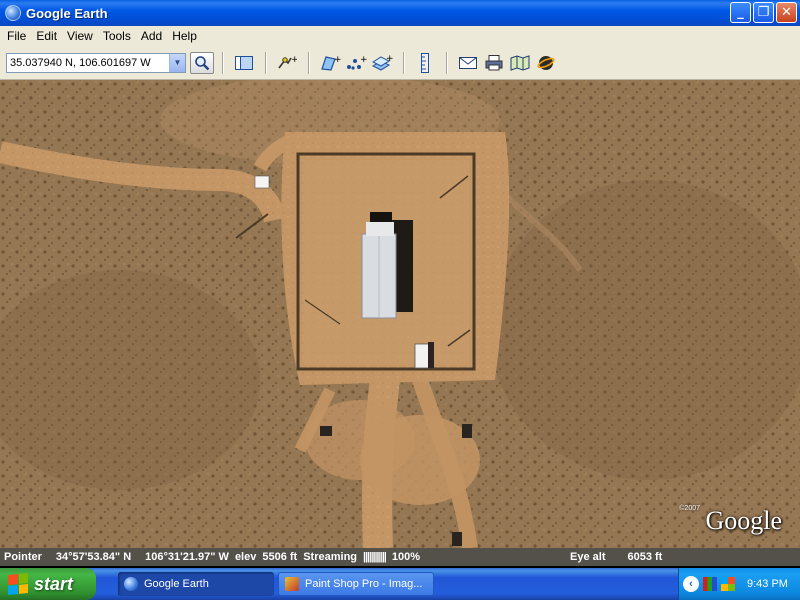 The image size is (800, 600). What do you see at coordinates (18, 584) in the screenshot?
I see `windows-logo-icon` at bounding box center [18, 584].